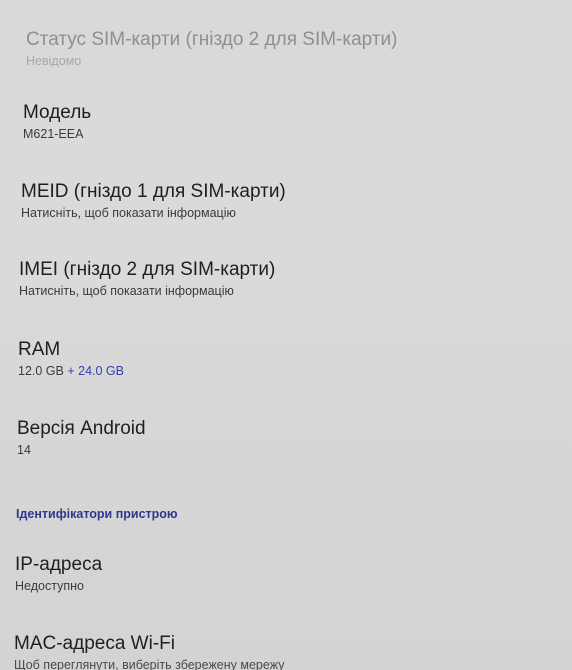 The width and height of the screenshot is (572, 670). I want to click on model-summary: M621-EEA, so click(53, 134).